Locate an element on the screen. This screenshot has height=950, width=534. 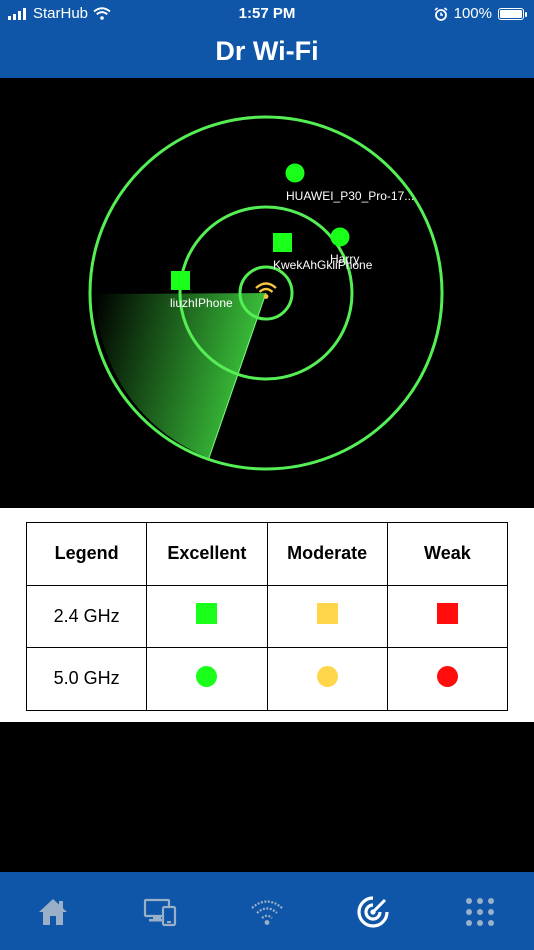
tab-wifi is located at coordinates (267, 912).